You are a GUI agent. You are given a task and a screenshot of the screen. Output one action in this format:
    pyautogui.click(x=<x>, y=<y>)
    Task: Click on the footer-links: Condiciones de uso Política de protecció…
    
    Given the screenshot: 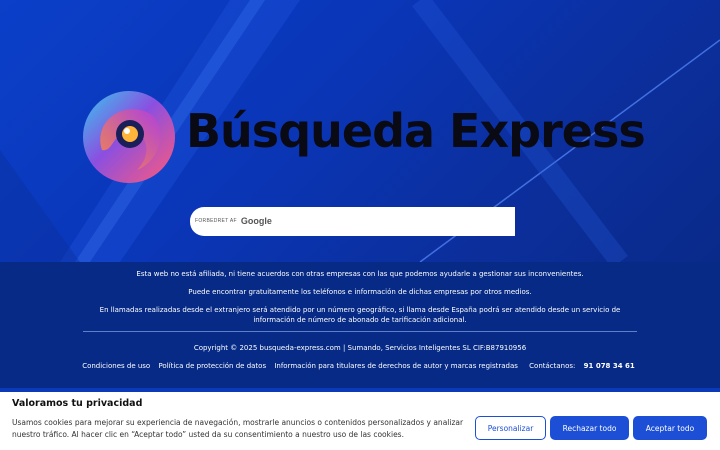 What is the action you would take?
    pyautogui.click(x=360, y=366)
    